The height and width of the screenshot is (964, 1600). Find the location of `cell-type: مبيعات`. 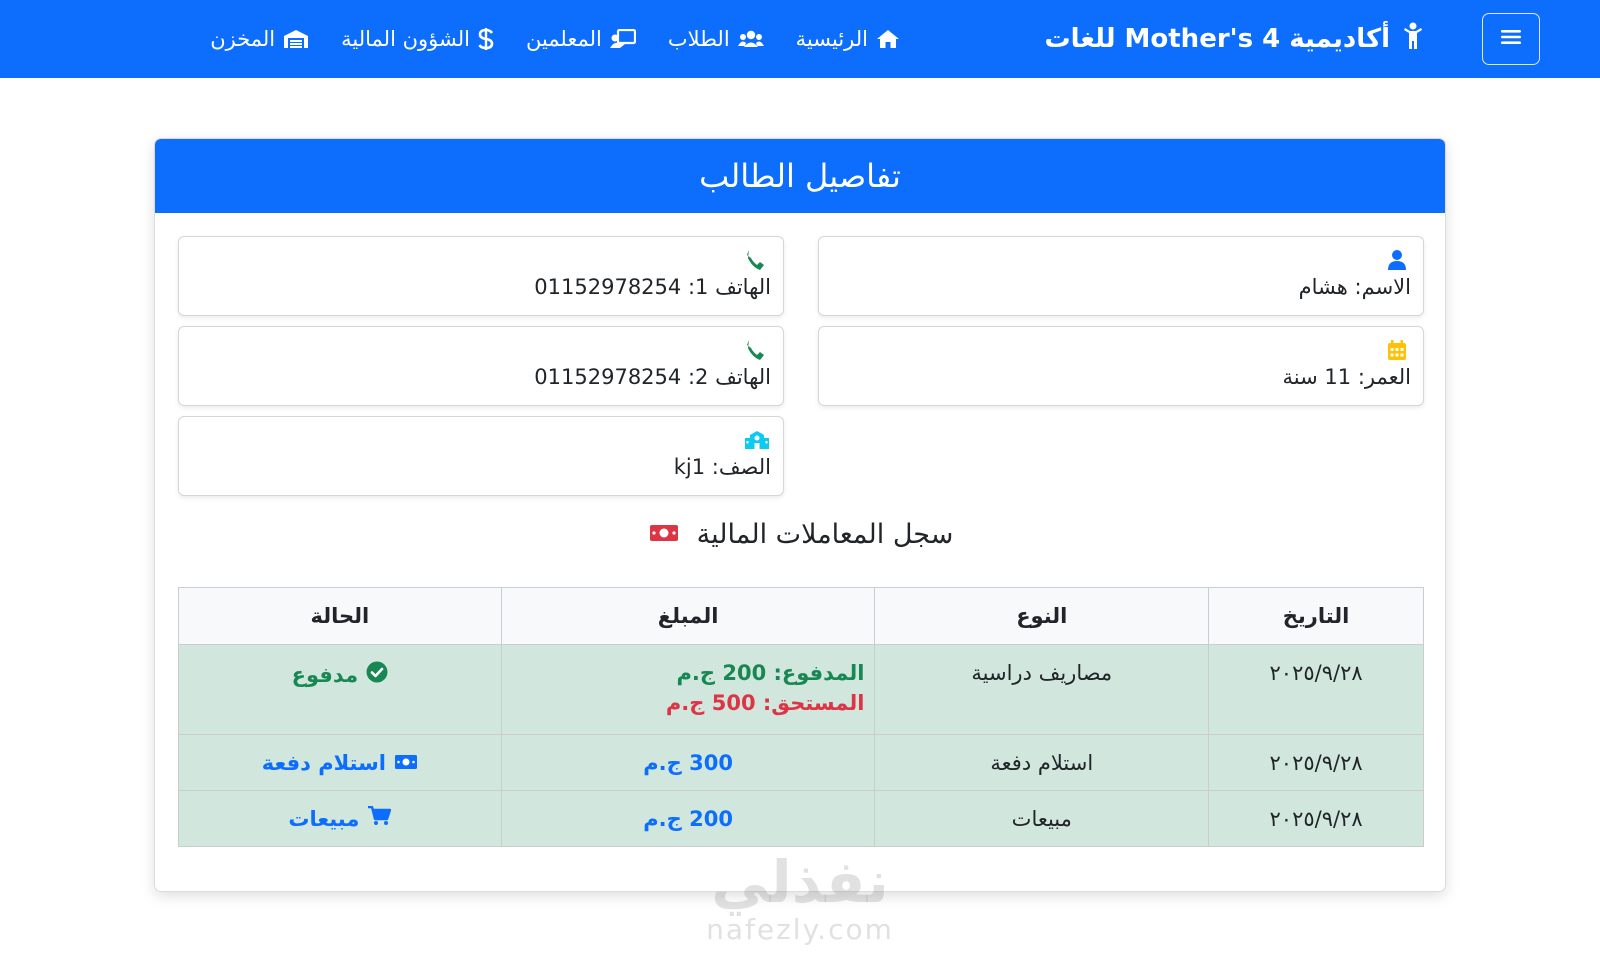

cell-type: مبيعات is located at coordinates (1042, 818).